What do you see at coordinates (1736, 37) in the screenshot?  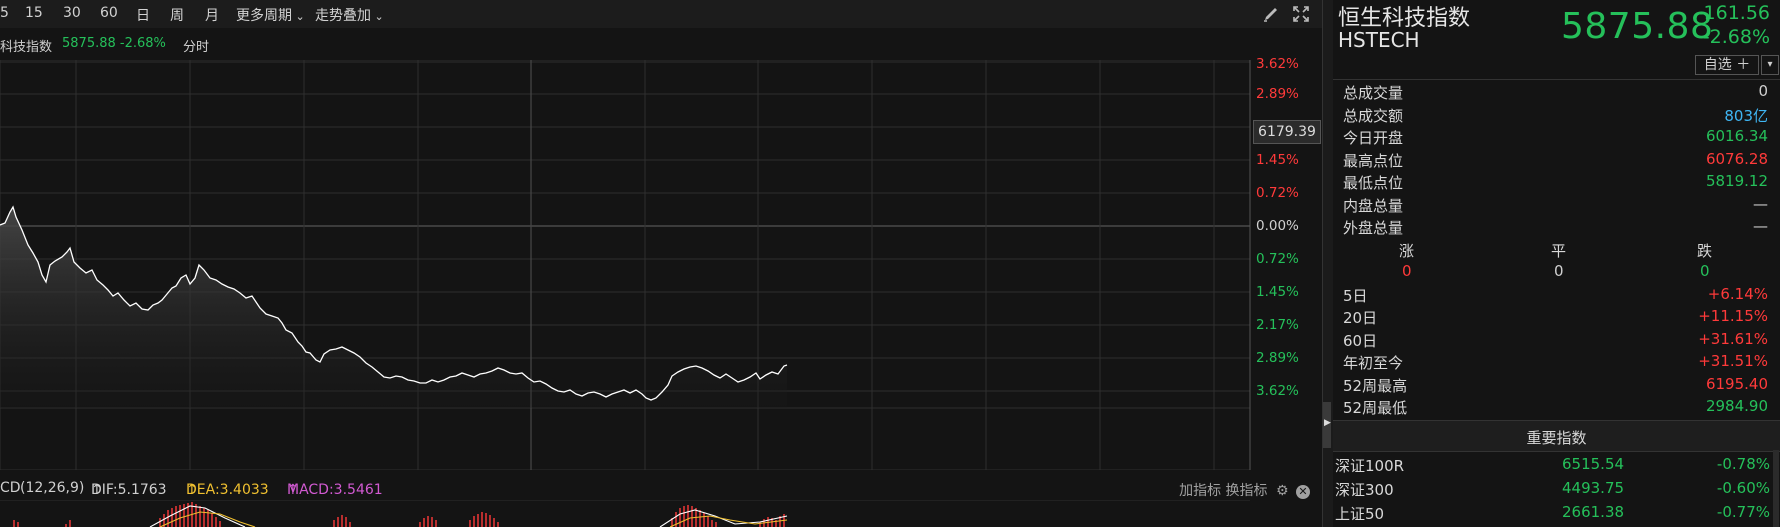 I see `price-change-pct: -2.68%` at bounding box center [1736, 37].